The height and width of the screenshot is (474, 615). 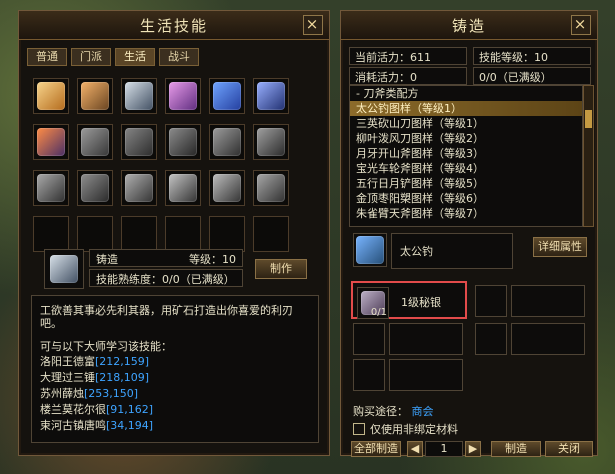 I want to click on recipe-item: 宝光车轮斧图样（等级4）, so click(x=466, y=168).